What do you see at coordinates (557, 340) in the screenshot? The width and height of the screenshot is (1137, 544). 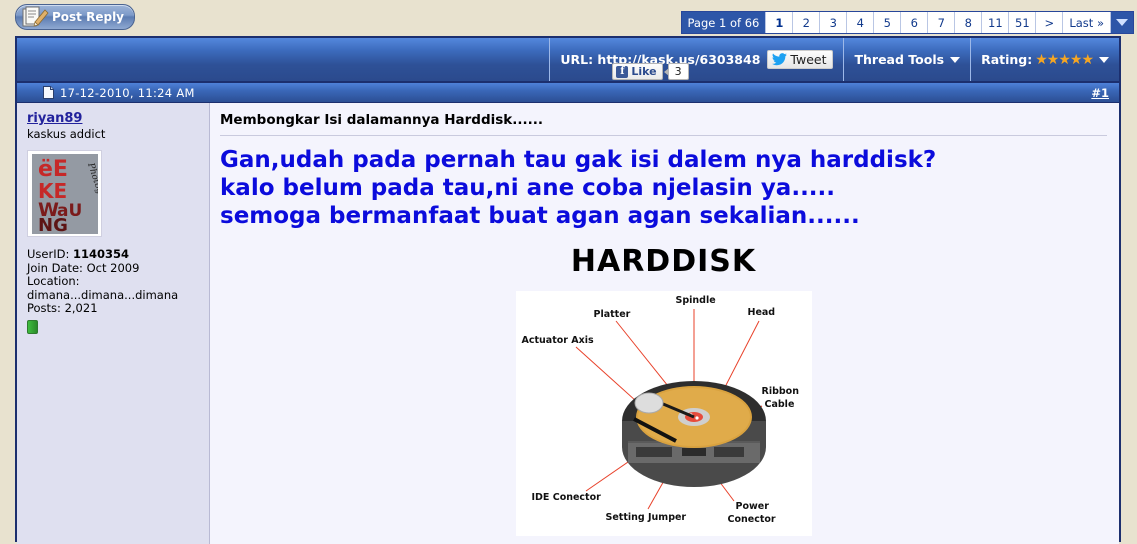 I see `diagram-label-actuator-axis: Actuator Axis` at bounding box center [557, 340].